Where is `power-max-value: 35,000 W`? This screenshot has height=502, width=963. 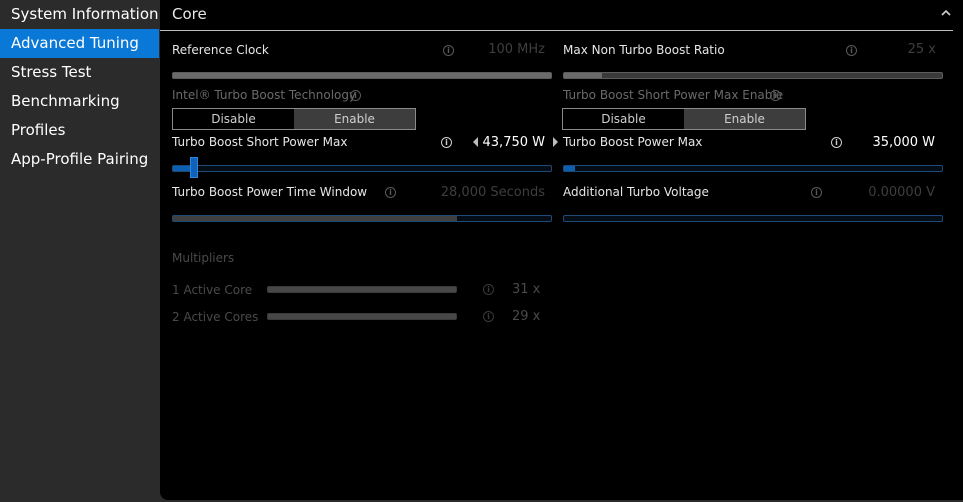
power-max-value: 35,000 W is located at coordinates (904, 142).